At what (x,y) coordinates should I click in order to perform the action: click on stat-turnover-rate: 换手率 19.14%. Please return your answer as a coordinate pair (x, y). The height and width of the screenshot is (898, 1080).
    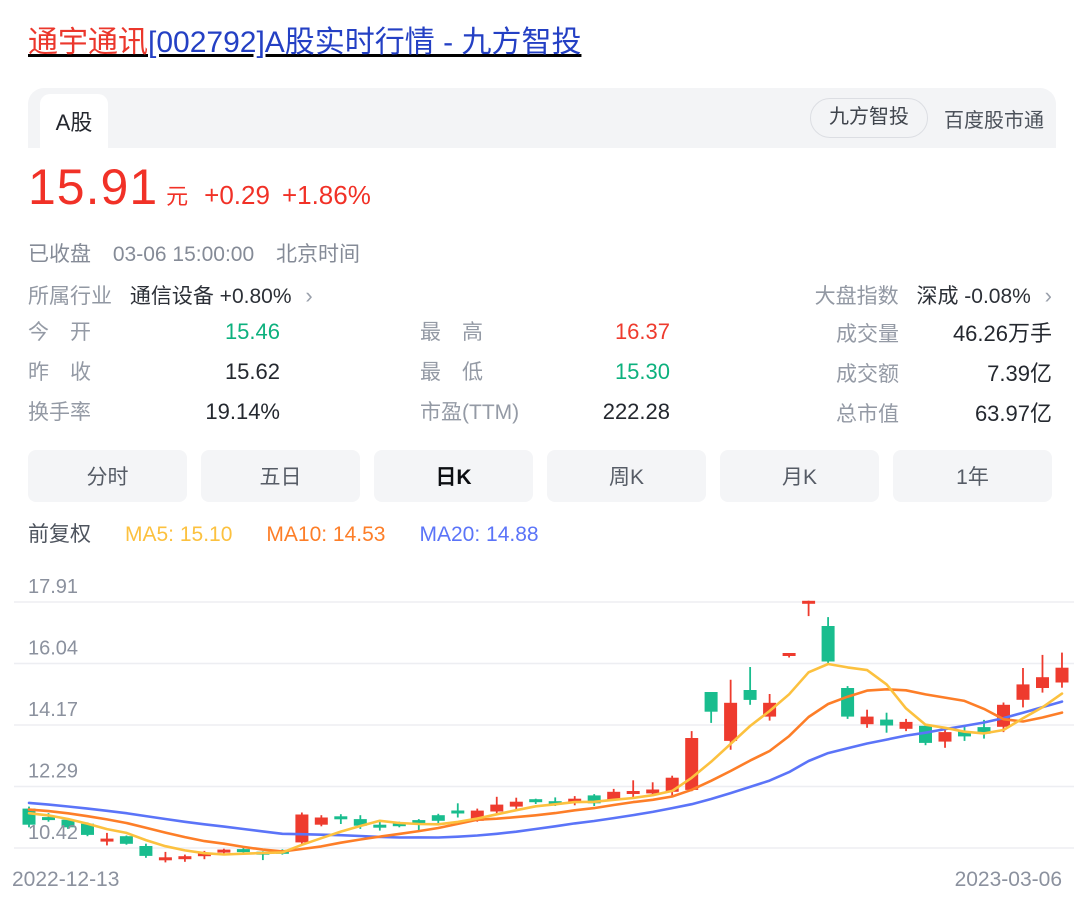
    Looking at the image, I should click on (154, 411).